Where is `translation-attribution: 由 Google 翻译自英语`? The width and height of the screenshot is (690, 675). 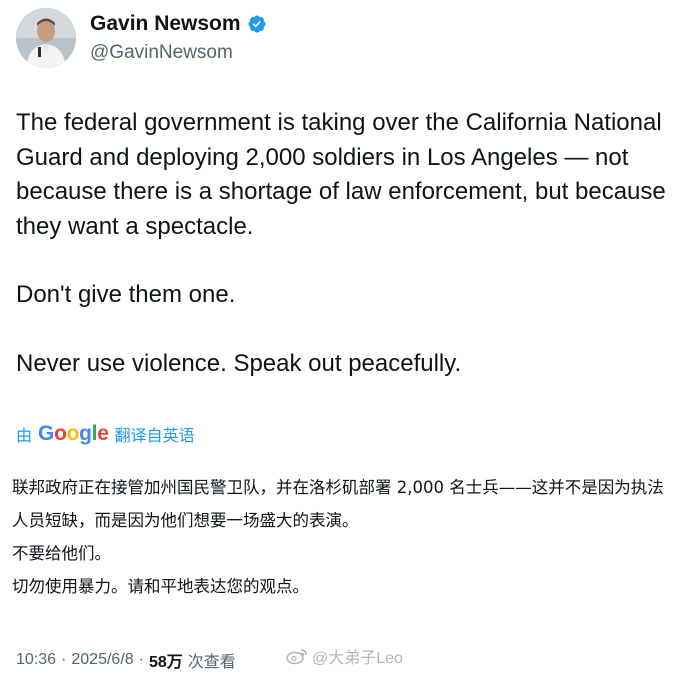
translation-attribution: 由 Google 翻译自英语 is located at coordinates (105, 434).